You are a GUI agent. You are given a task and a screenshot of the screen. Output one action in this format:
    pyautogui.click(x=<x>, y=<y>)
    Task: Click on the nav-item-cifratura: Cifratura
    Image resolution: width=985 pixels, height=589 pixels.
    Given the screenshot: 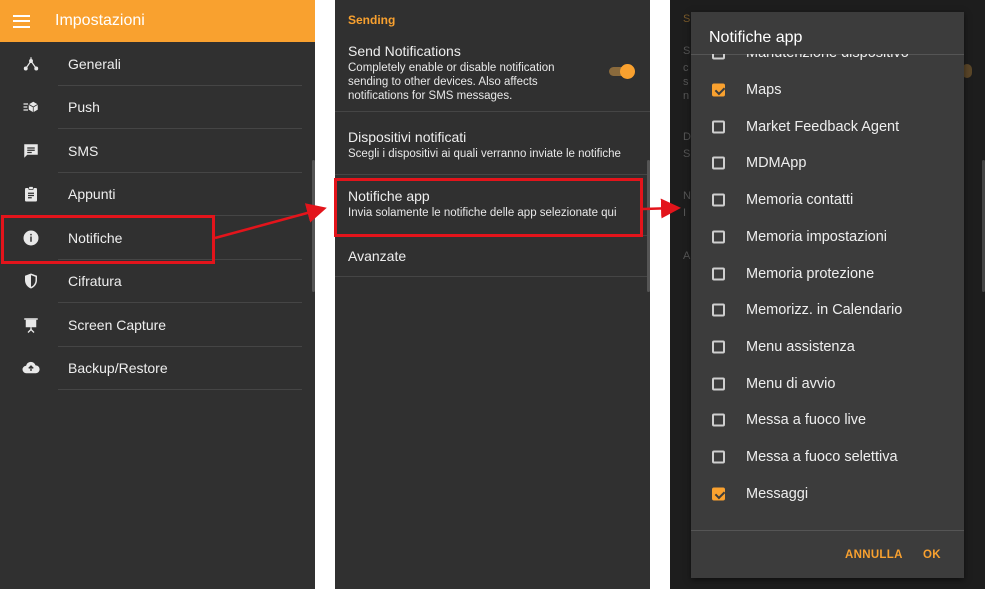 What is the action you would take?
    pyautogui.click(x=157, y=281)
    